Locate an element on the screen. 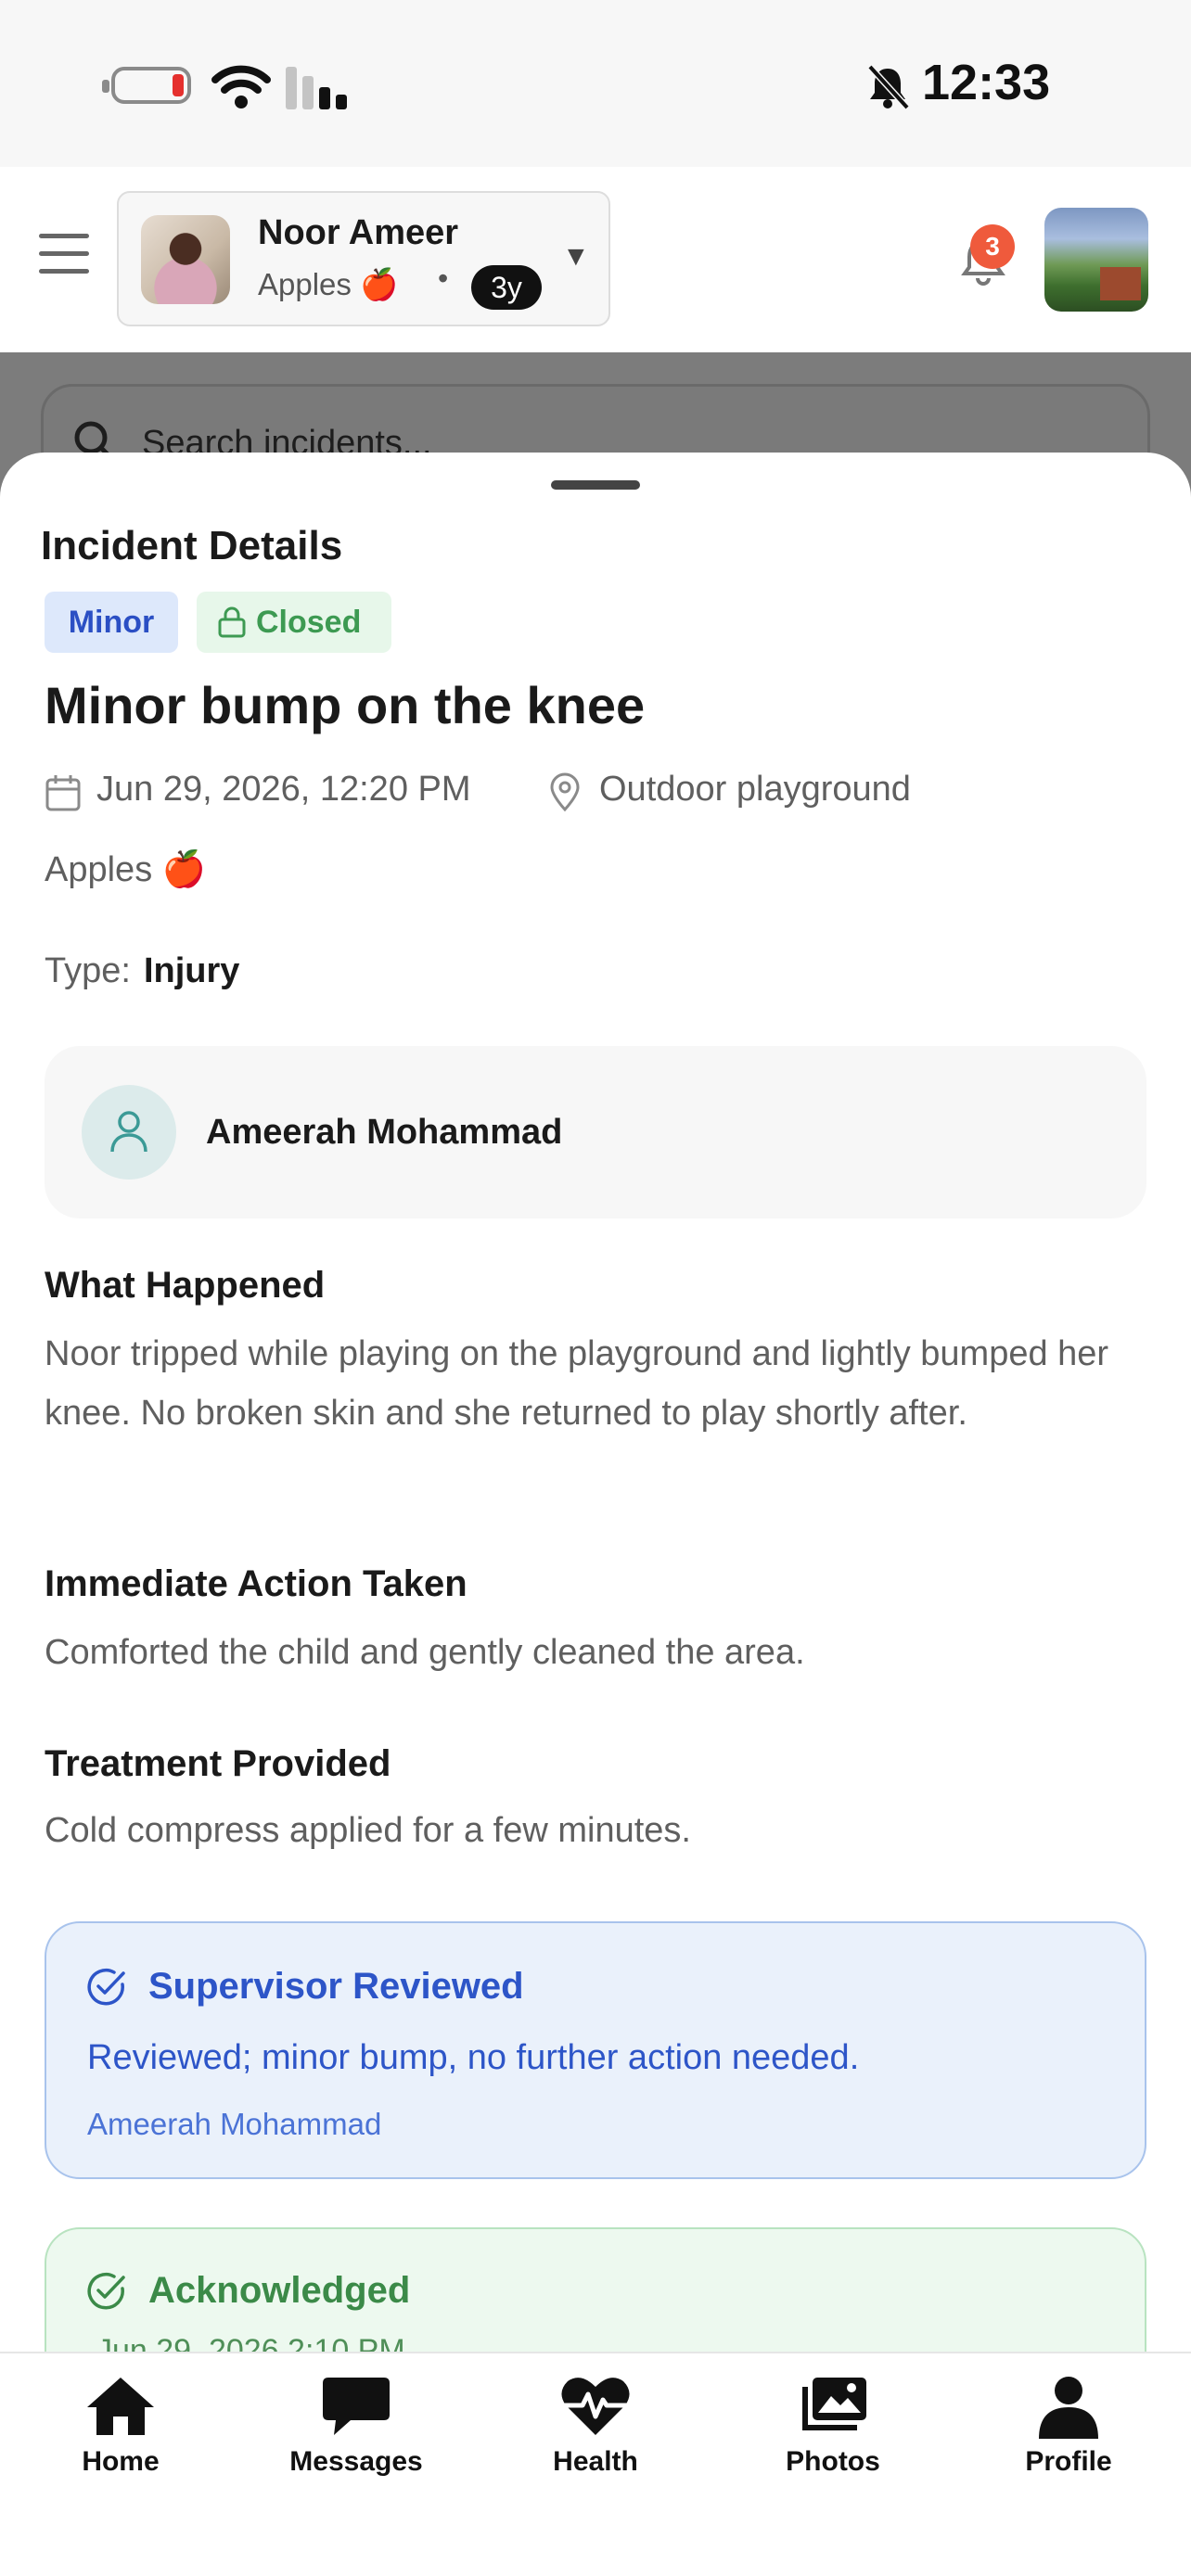 This screenshot has width=1191, height=2576. status-time: 12:33 is located at coordinates (986, 82).